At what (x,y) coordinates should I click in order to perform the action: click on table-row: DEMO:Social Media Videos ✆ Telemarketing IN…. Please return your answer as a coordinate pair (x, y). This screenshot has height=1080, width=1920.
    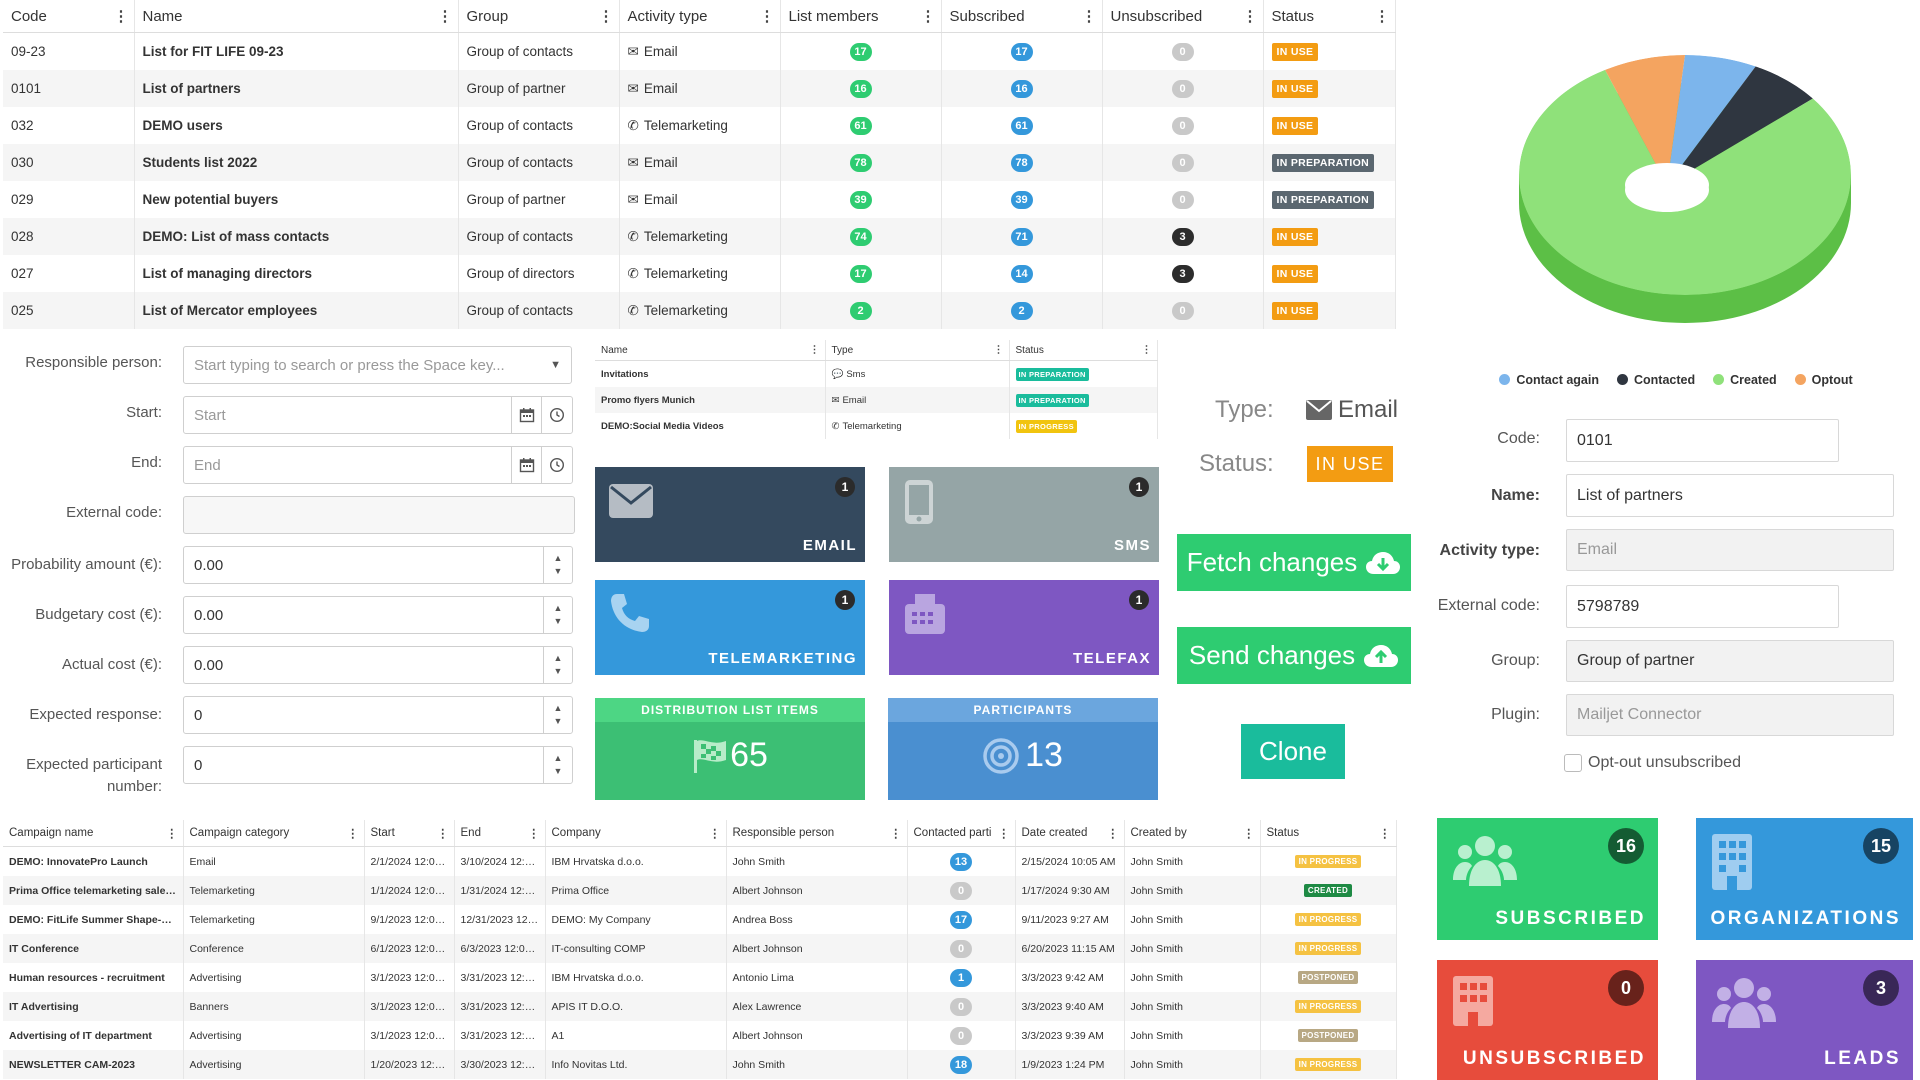
    Looking at the image, I should click on (876, 426).